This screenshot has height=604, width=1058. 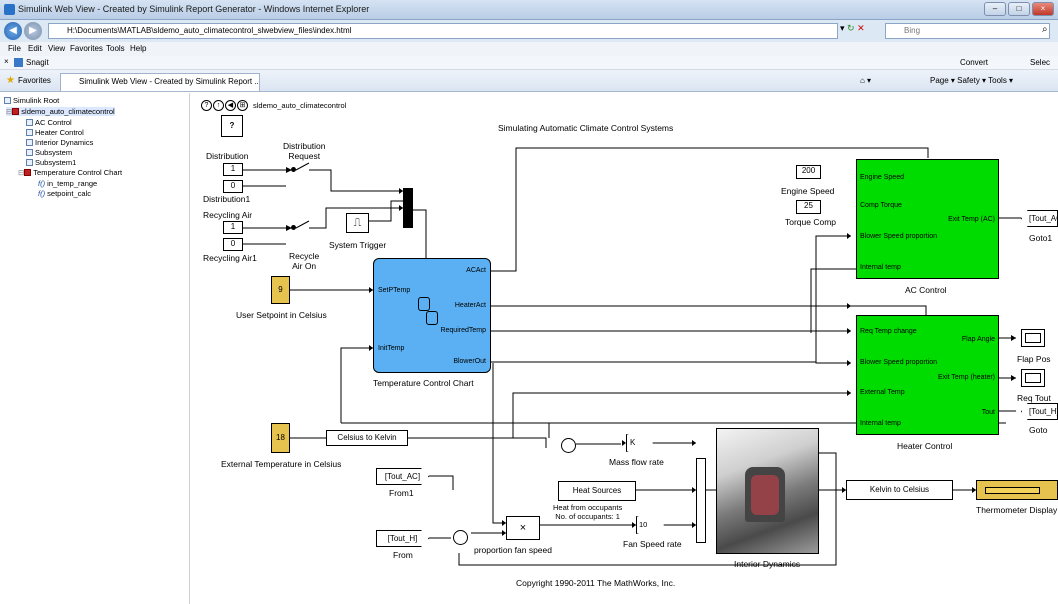 I want to click on distribution1-const: 0, so click(x=233, y=186).